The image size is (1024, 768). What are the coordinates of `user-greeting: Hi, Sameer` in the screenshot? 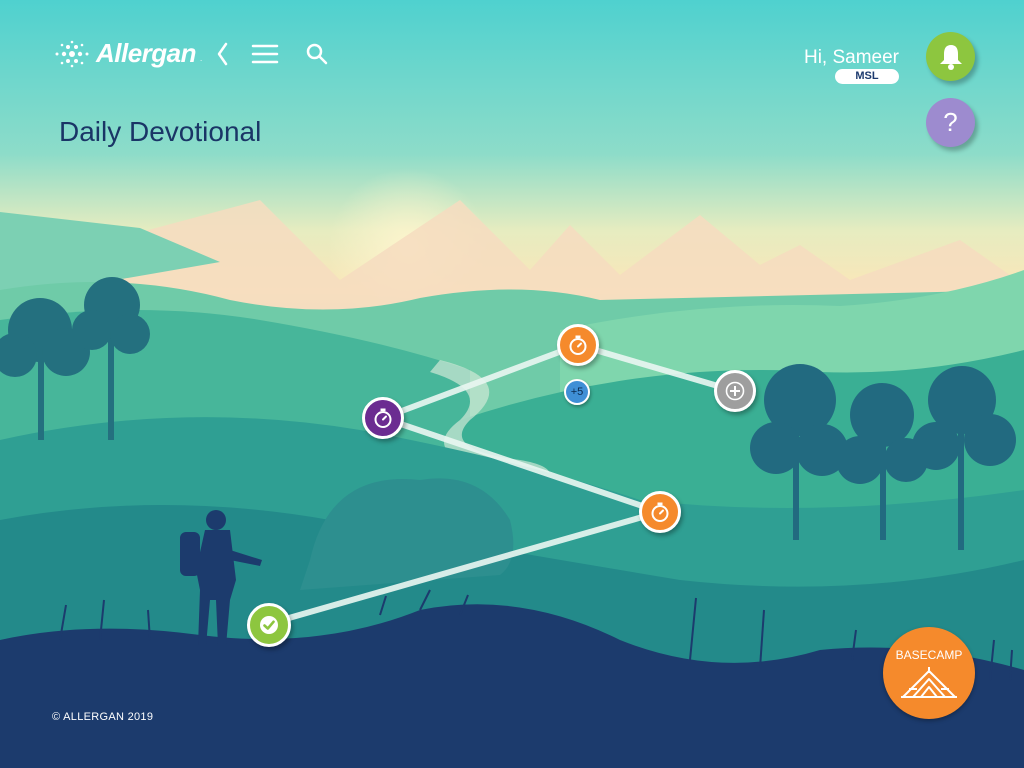 It's located at (851, 57).